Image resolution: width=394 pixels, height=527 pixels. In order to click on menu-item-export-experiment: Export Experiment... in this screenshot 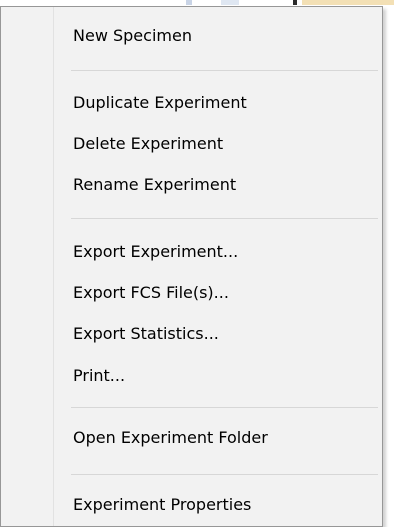, I will do `click(191, 252)`.